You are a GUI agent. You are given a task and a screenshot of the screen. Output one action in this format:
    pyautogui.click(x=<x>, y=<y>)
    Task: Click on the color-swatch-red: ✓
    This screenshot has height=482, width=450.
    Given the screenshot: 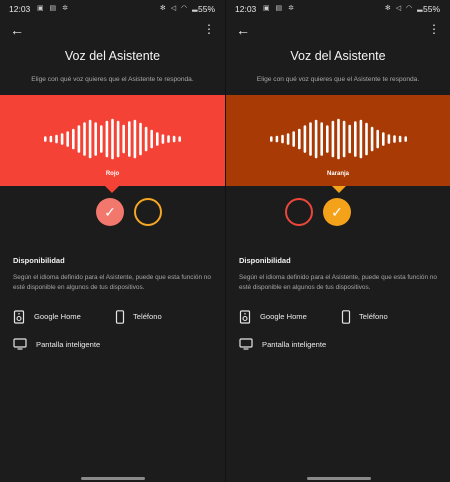 What is the action you would take?
    pyautogui.click(x=110, y=212)
    